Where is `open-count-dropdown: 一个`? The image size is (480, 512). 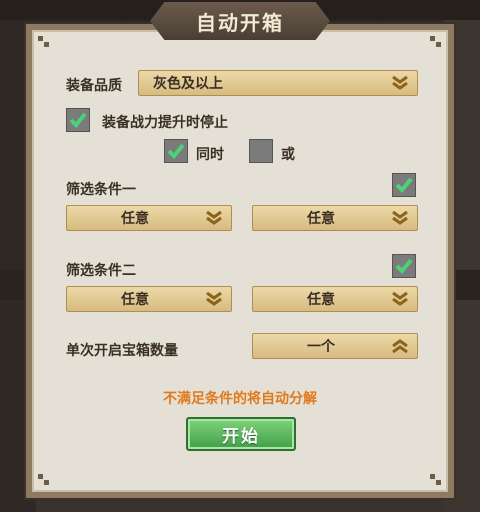 open-count-dropdown: 一个 is located at coordinates (335, 346).